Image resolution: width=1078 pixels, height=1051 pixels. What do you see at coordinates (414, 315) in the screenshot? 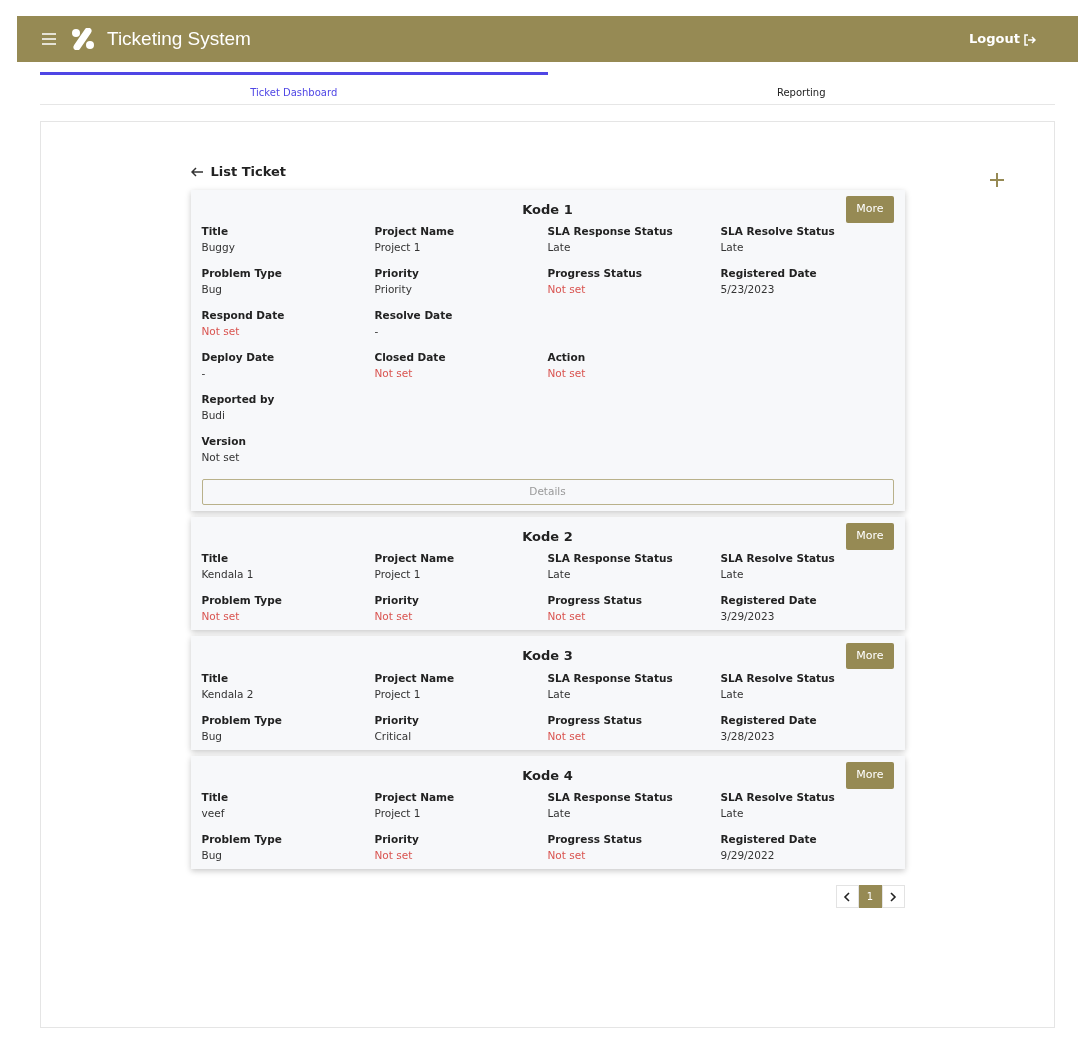
I see `field-label: Resolve Date` at bounding box center [414, 315].